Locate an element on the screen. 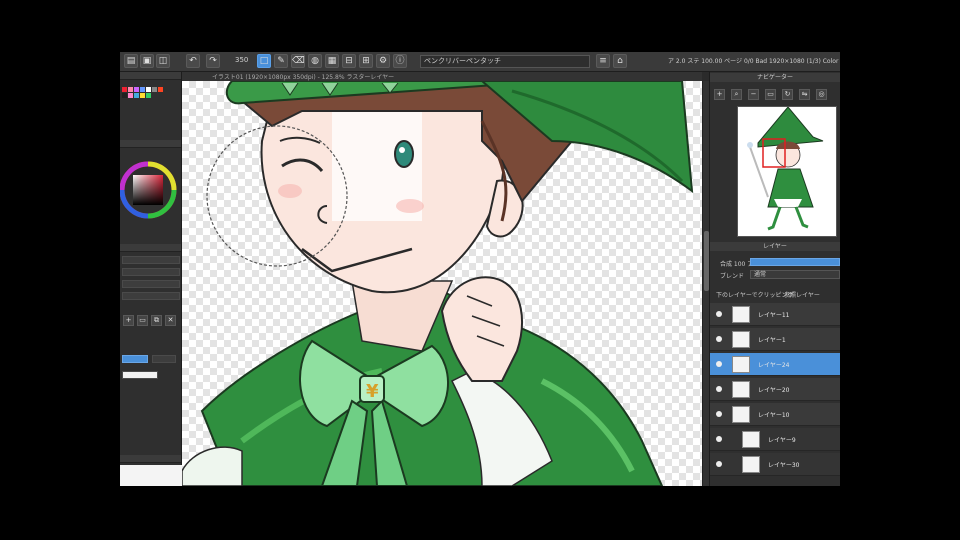  layer-name: レイヤー9 is located at coordinates (782, 440).